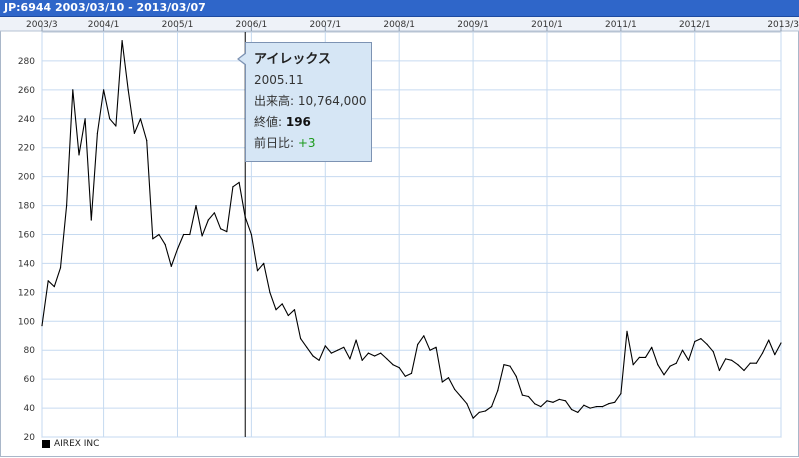 This screenshot has height=458, width=799. What do you see at coordinates (312, 122) in the screenshot?
I see `tooltip-close: 終値: 196` at bounding box center [312, 122].